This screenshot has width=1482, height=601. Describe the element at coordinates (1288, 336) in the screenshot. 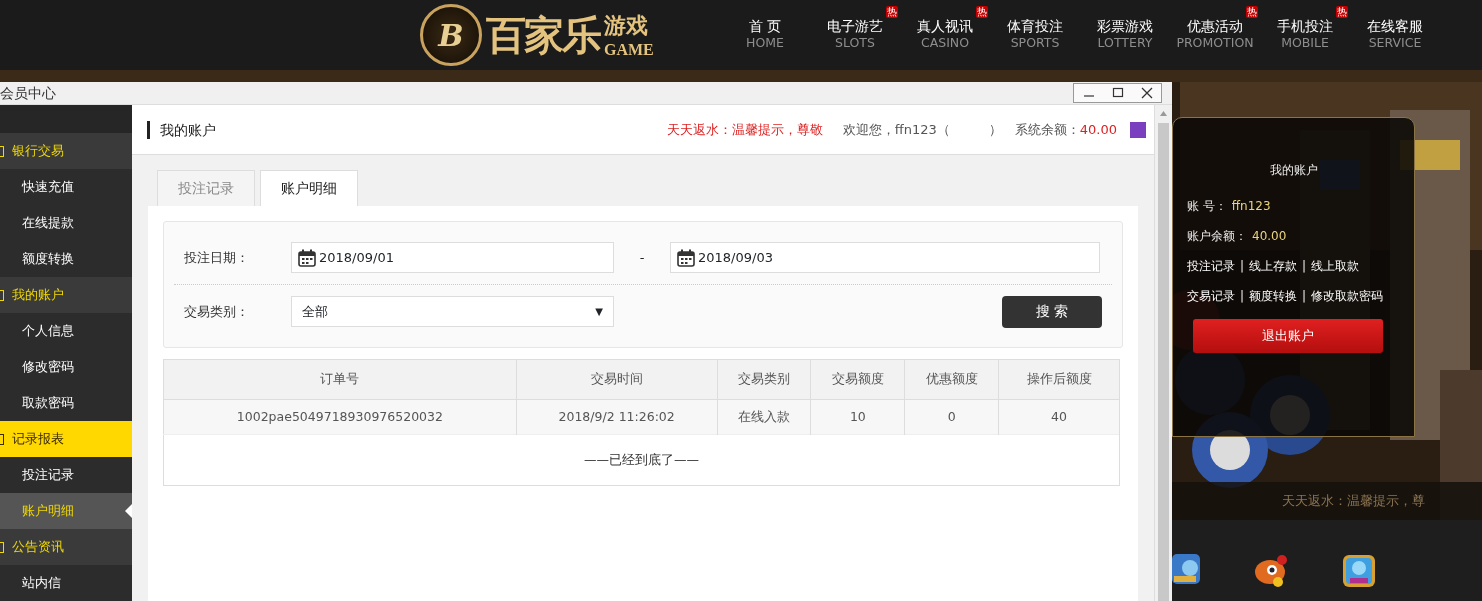

I see `logout-button: 退出账户` at that location.